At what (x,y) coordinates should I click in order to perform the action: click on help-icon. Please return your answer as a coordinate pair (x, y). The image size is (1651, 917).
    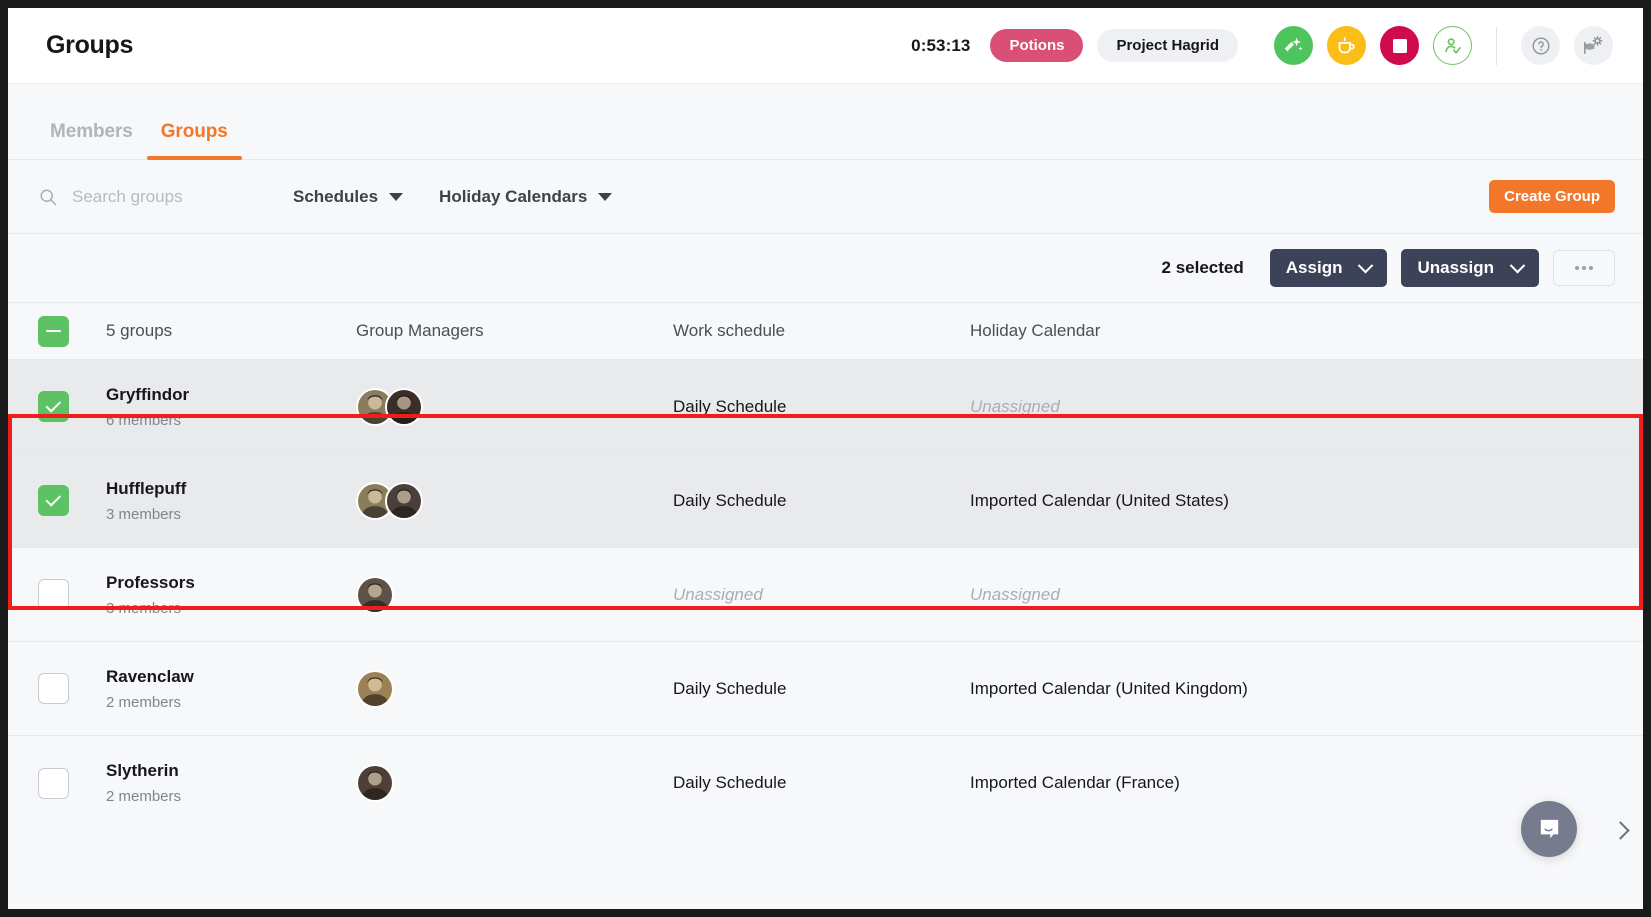
    Looking at the image, I should click on (1540, 45).